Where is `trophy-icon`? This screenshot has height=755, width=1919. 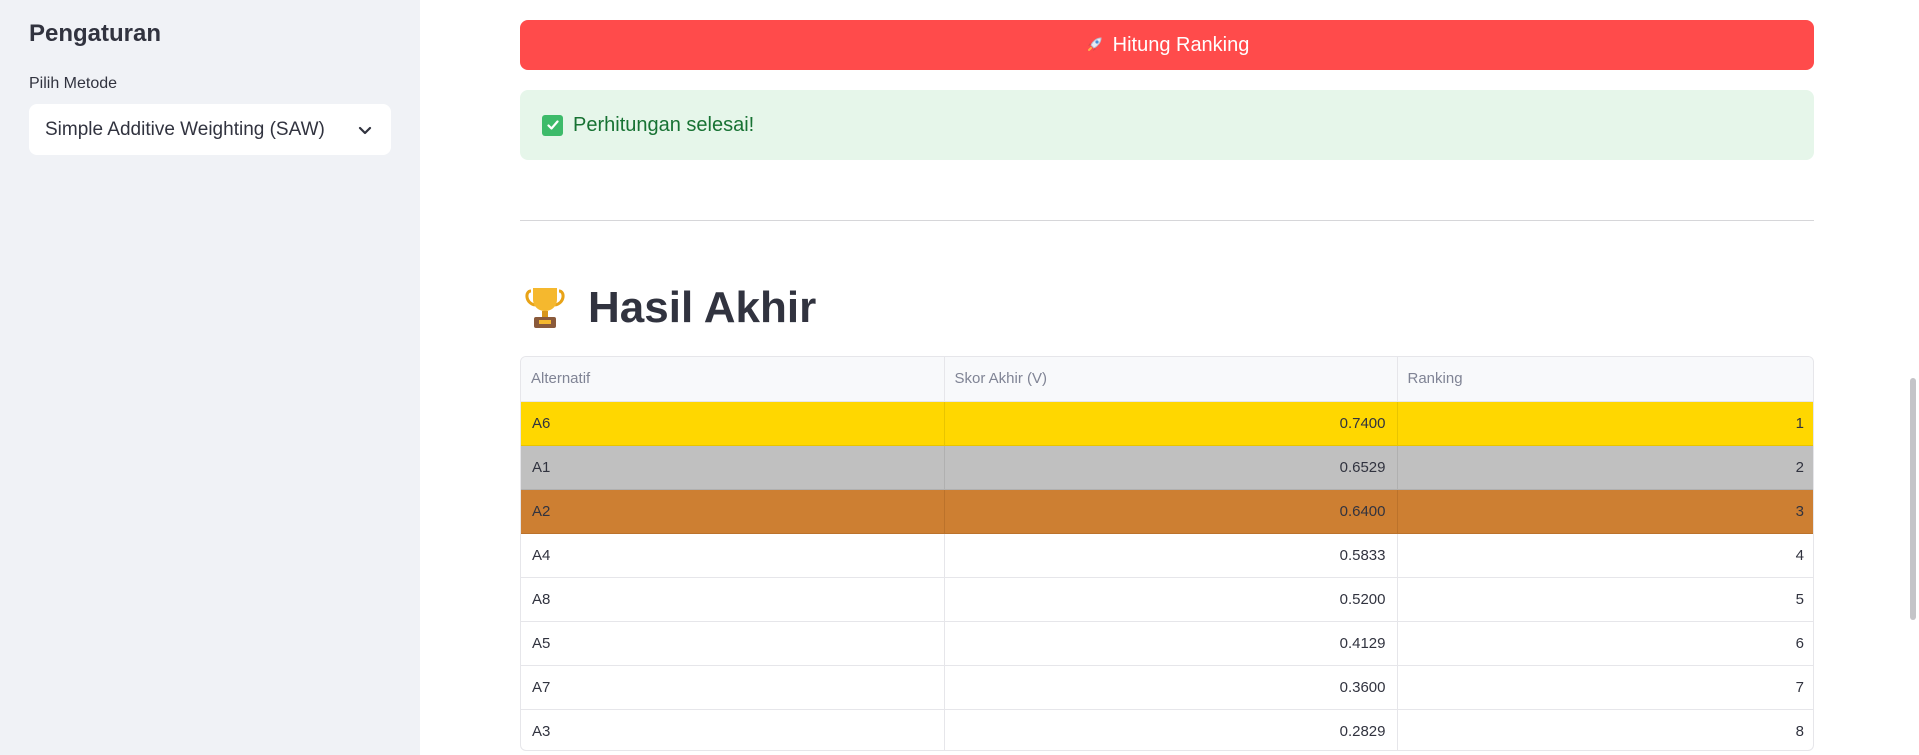 trophy-icon is located at coordinates (545, 308).